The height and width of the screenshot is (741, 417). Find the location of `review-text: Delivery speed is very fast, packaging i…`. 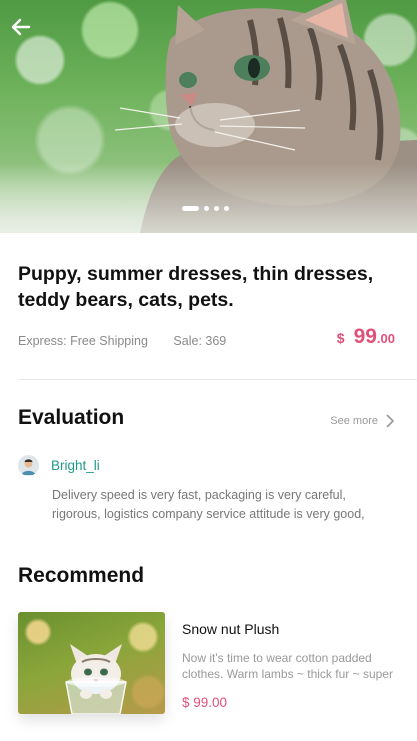

review-text: Delivery speed is very fast, packaging i… is located at coordinates (208, 504).